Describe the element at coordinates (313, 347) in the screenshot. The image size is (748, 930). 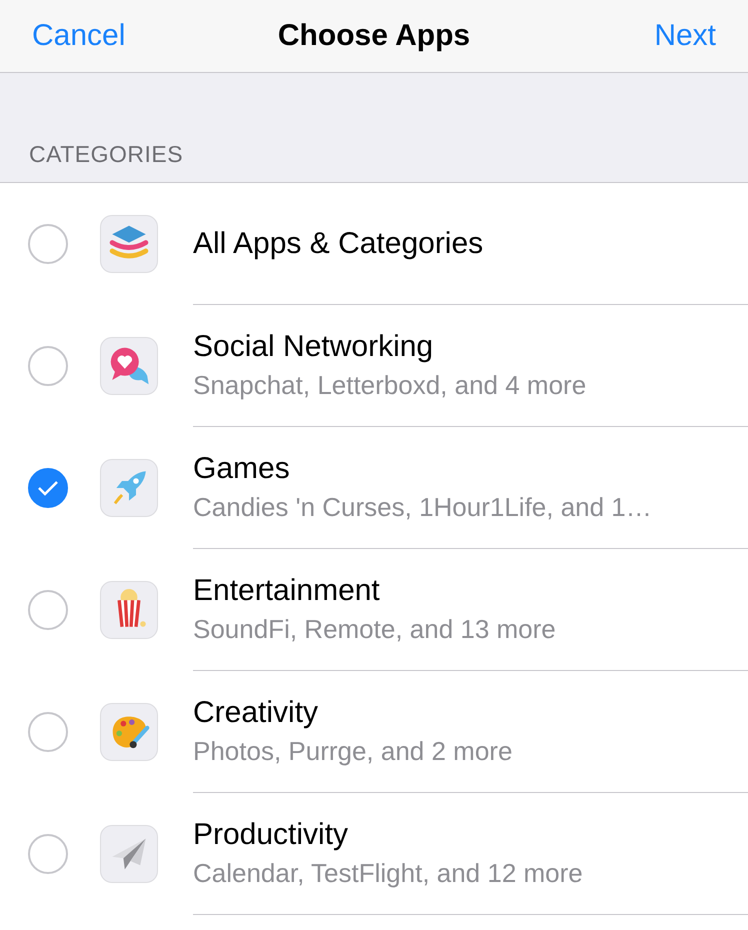
I see `category-title: Social Networking` at that location.